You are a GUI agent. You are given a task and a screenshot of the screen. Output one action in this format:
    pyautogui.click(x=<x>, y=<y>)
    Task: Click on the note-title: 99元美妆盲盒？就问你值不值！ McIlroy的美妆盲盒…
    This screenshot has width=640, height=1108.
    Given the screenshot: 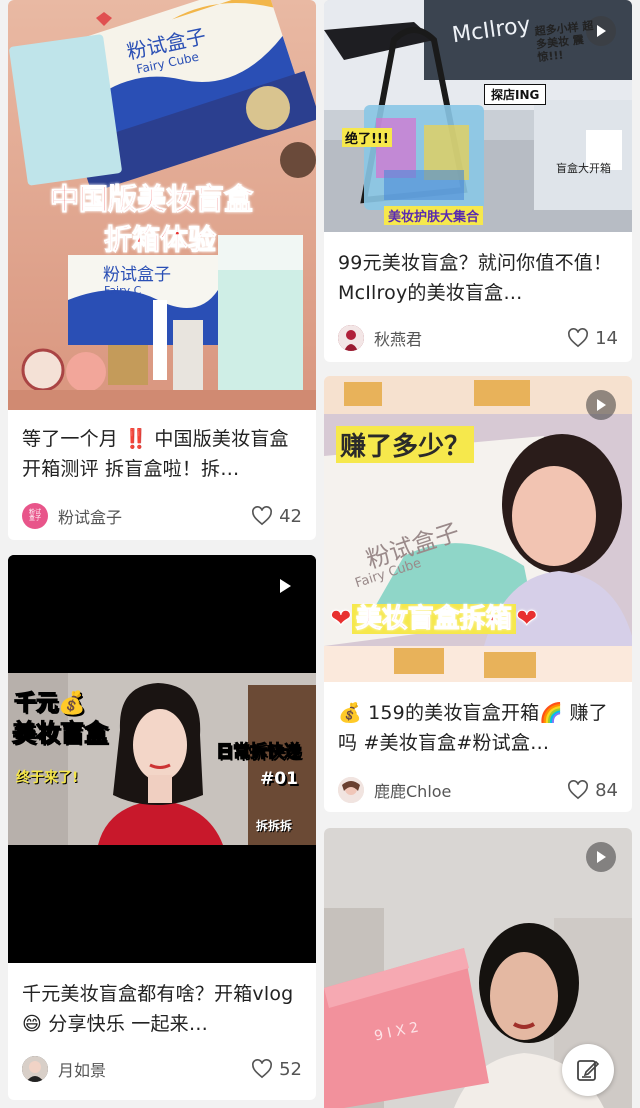 What is the action you would take?
    pyautogui.click(x=480, y=278)
    